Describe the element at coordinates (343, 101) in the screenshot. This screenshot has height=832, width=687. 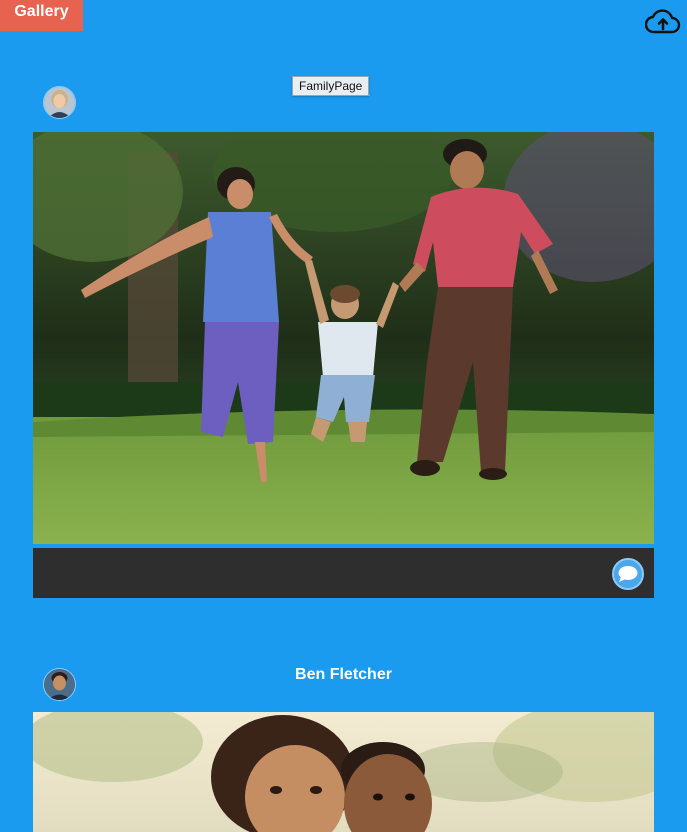
I see `post-header: …vella FamilyPage` at that location.